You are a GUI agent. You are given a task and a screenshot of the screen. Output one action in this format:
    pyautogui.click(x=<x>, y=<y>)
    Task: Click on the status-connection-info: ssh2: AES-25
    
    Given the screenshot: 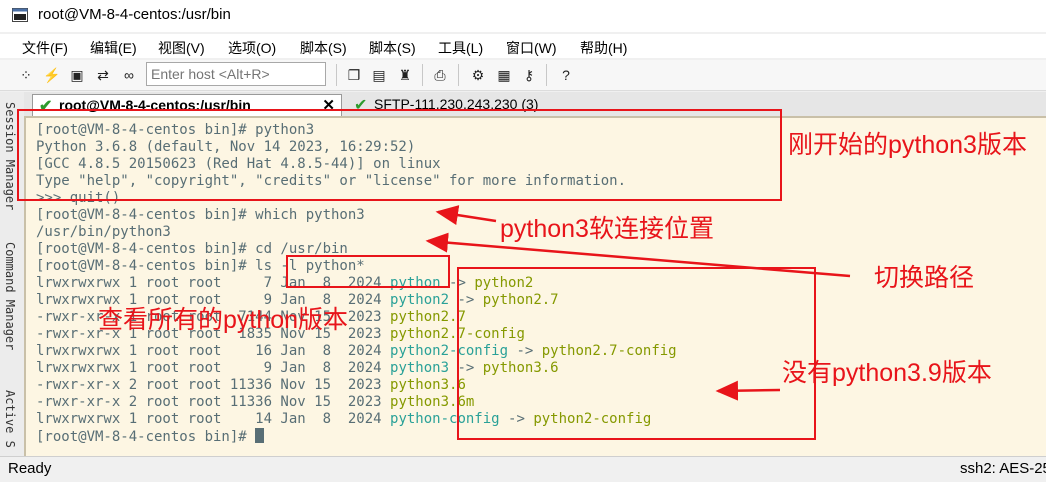 What is the action you would take?
    pyautogui.click(x=1003, y=468)
    